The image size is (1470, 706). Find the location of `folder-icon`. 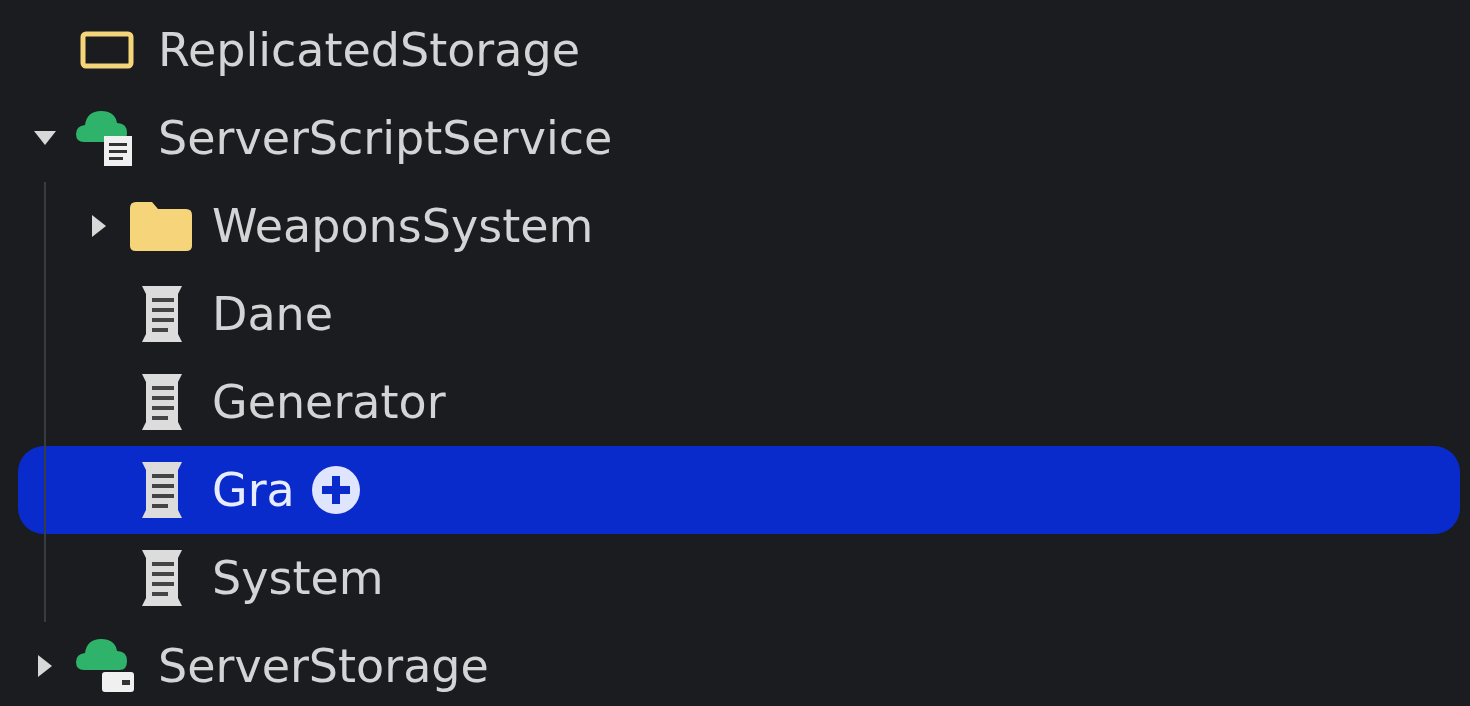

folder-icon is located at coordinates (161, 226).